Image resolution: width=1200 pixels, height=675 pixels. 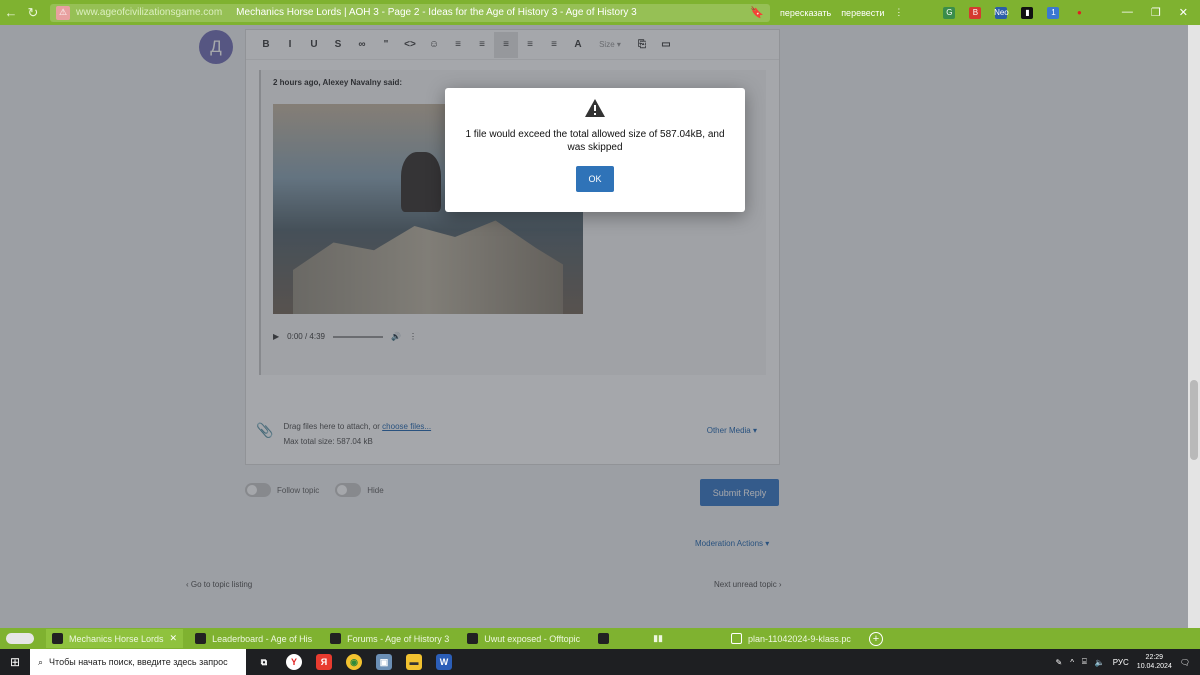 I want to click on tray-chevron-icon: ^, so click(x=1072, y=662).